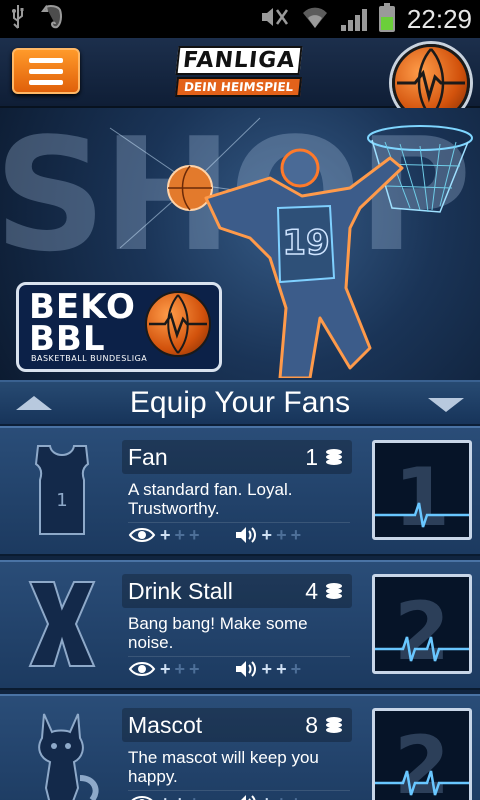 The image size is (480, 800). Describe the element at coordinates (315, 19) in the screenshot. I see `wifi-icon` at that location.